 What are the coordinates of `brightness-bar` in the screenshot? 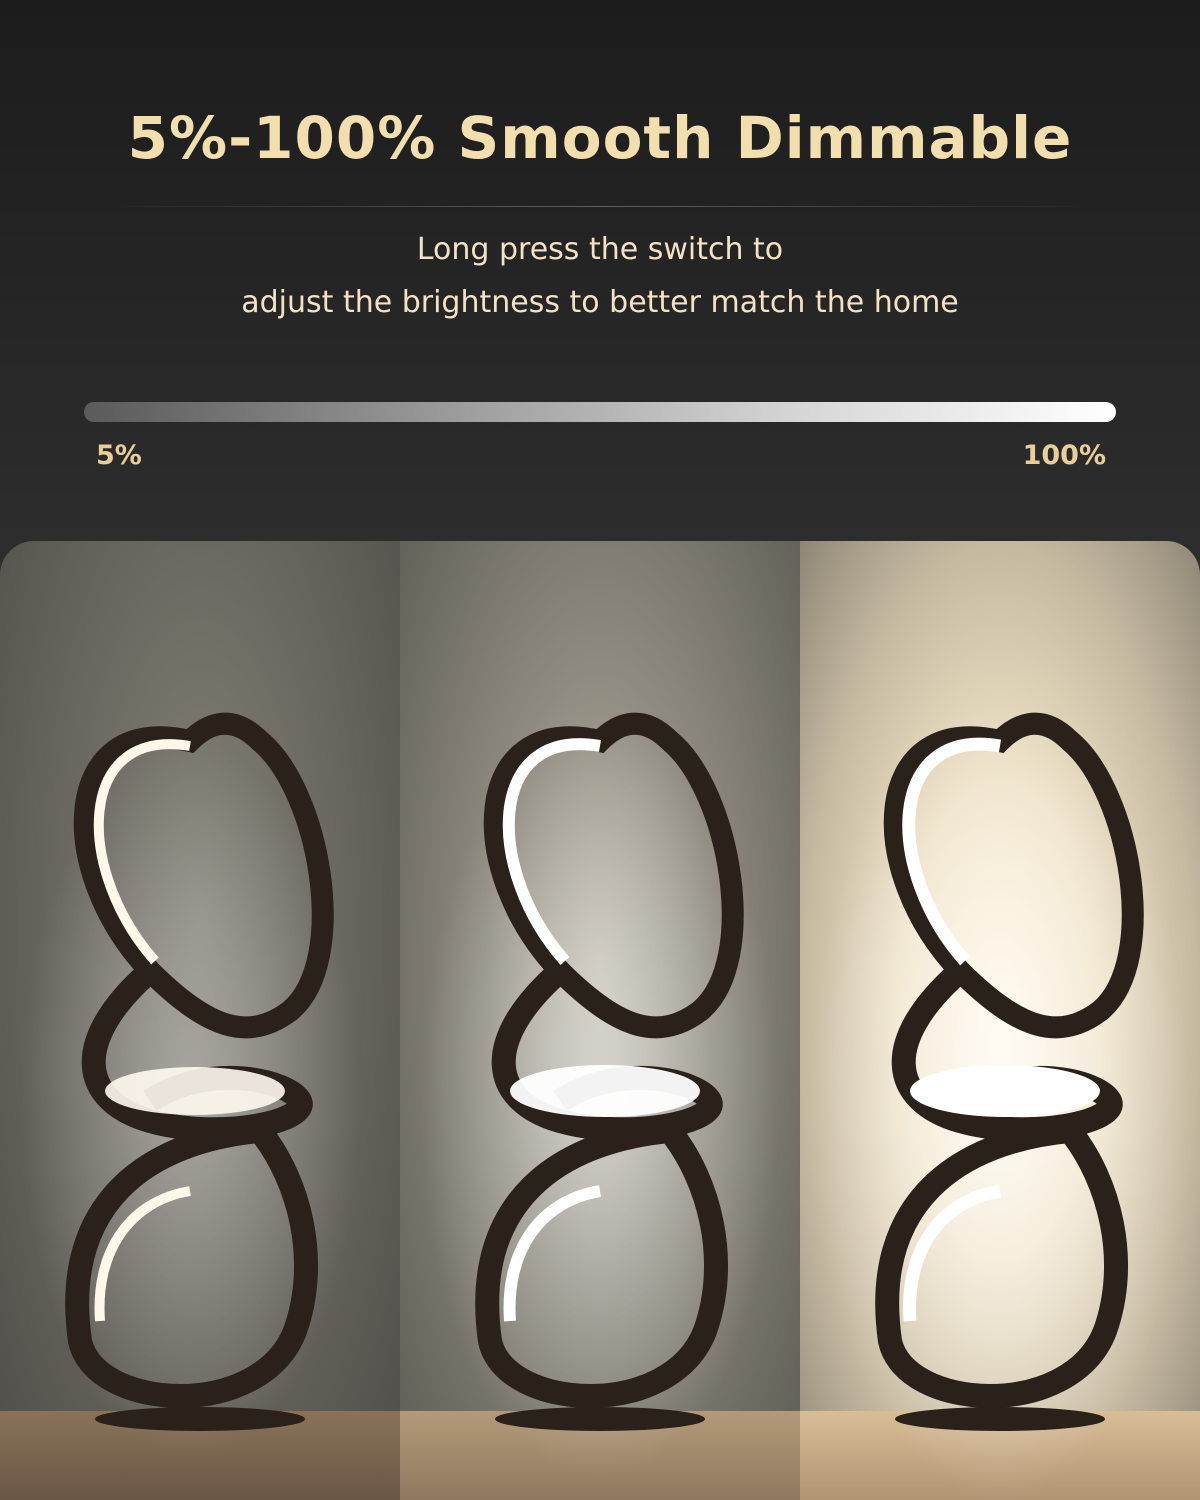 It's located at (600, 412).